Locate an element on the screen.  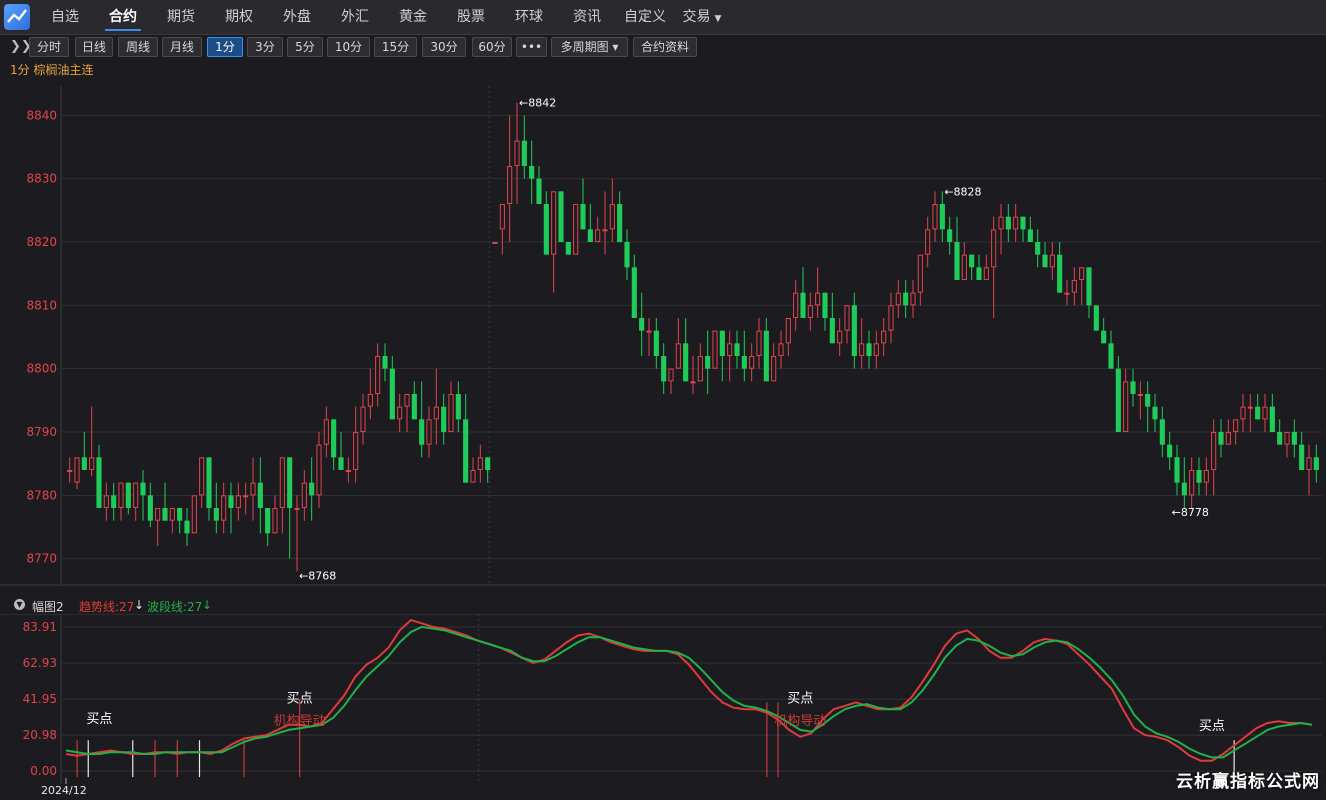
nav-item-label: 自选 is located at coordinates (65, 17).